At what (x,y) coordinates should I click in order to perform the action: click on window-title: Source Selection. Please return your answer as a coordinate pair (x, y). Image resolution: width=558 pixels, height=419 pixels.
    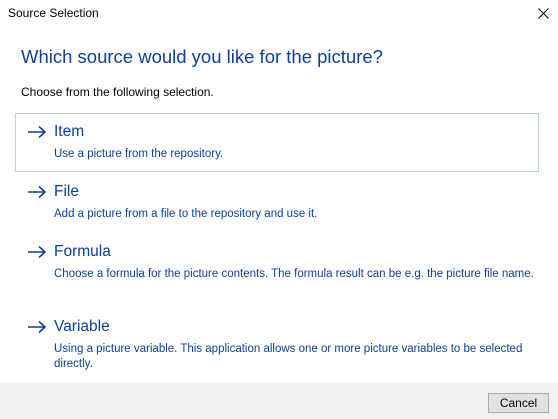
    Looking at the image, I should click on (53, 13).